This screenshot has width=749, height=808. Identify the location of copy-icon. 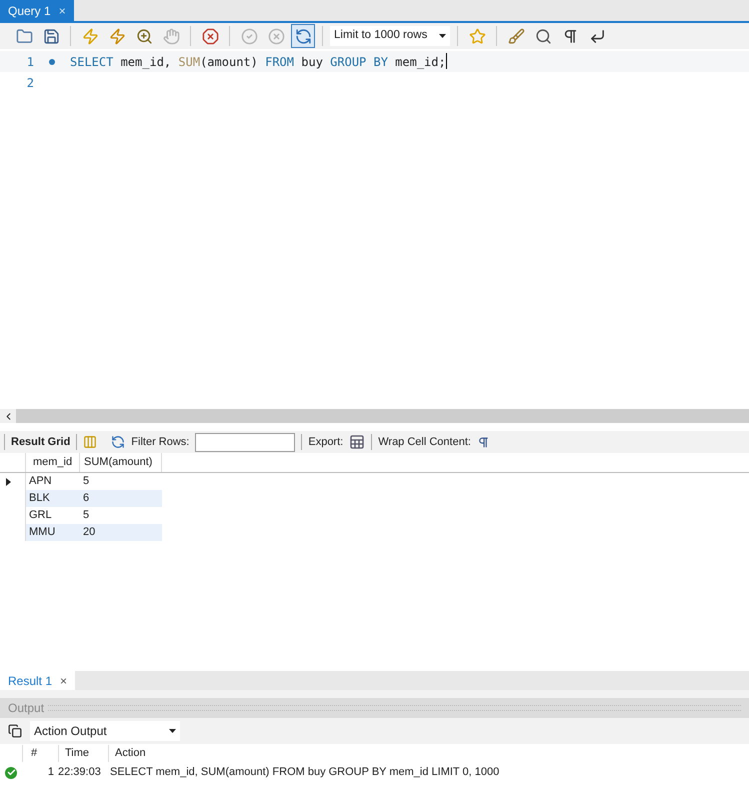
(15, 731).